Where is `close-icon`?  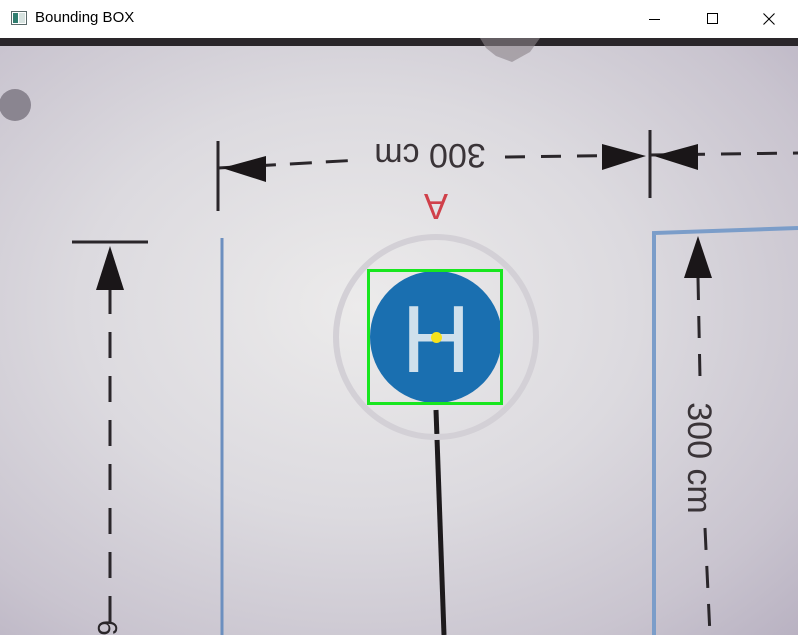
close-icon is located at coordinates (769, 19).